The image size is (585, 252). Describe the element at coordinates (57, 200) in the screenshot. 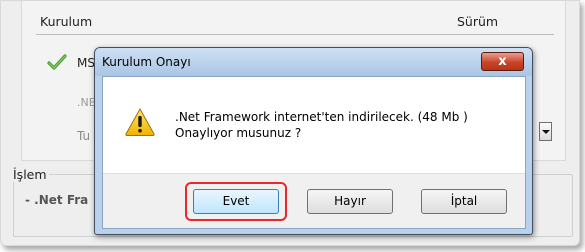

I see `islem-log-line: - .Net Fra` at that location.